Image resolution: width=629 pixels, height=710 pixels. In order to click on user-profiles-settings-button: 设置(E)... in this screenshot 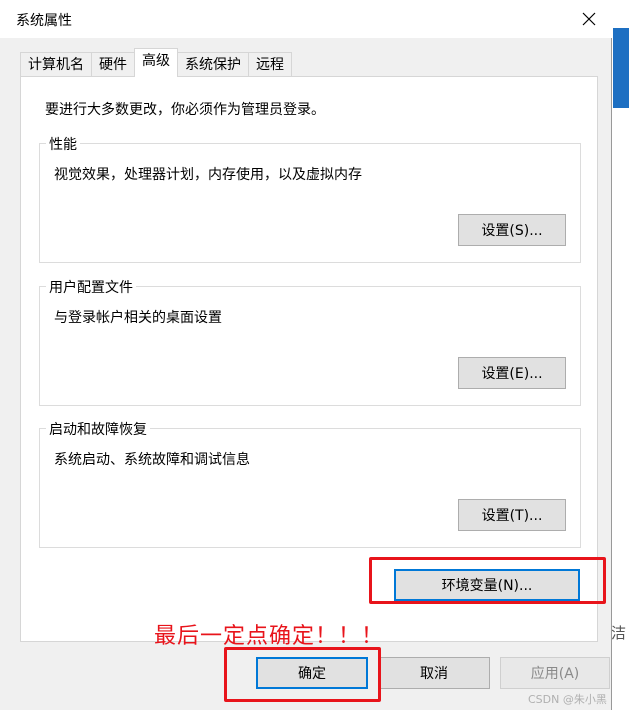, I will do `click(512, 373)`.